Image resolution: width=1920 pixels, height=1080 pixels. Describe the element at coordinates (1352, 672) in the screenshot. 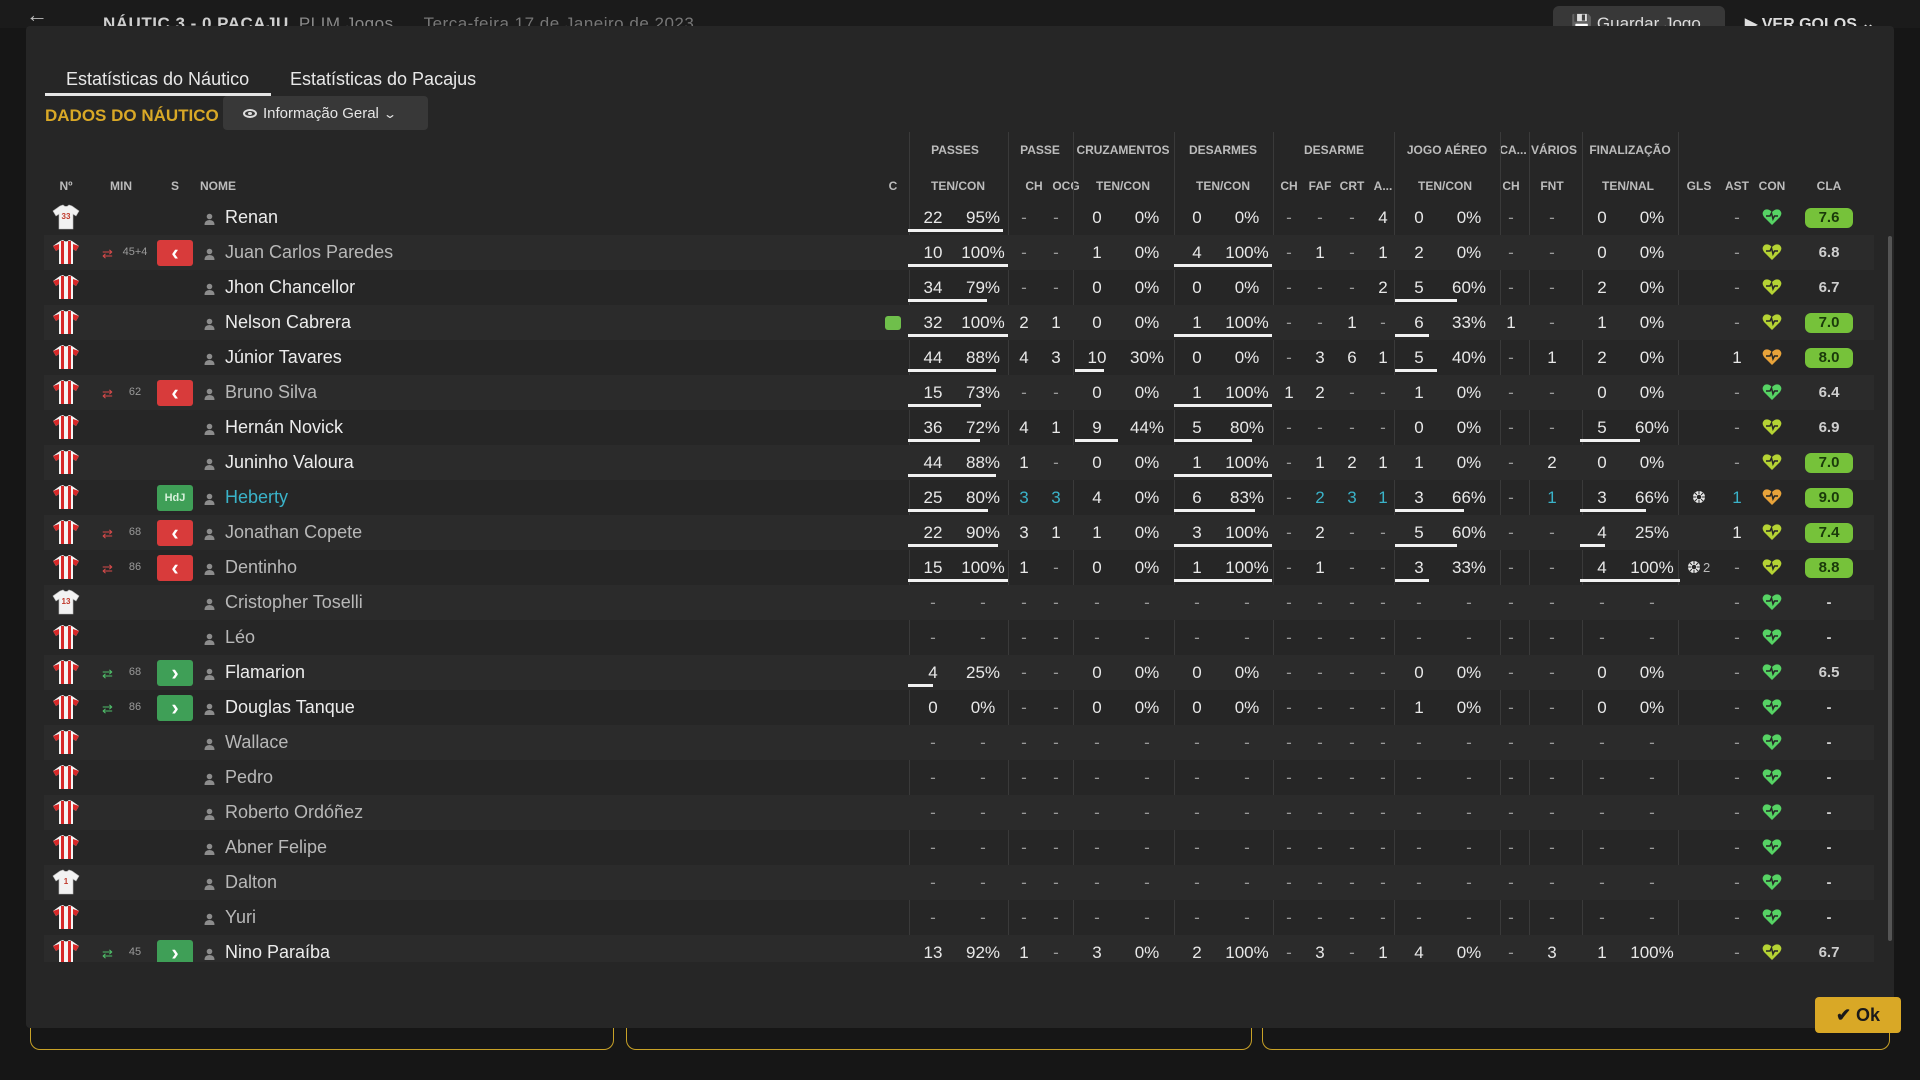

I see `cell-dcrt: -` at that location.